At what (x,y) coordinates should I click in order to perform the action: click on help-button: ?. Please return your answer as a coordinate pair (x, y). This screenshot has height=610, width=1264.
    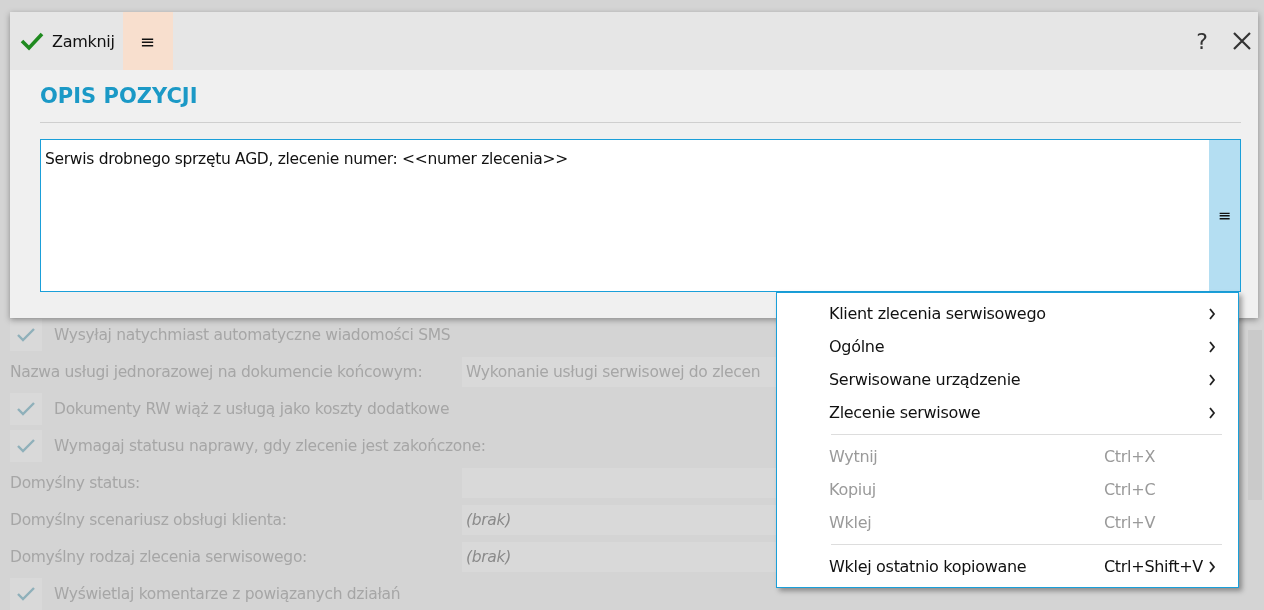
    Looking at the image, I should click on (1202, 41).